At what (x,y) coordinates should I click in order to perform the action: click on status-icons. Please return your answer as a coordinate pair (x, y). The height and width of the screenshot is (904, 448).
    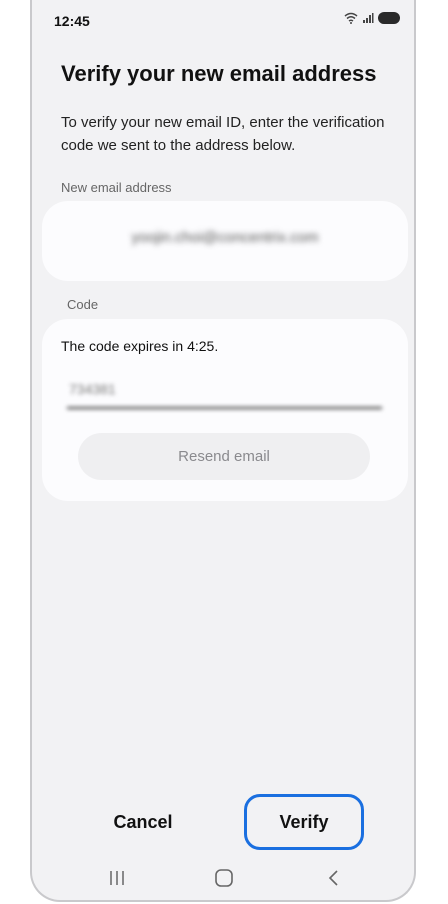
    Looking at the image, I should click on (372, 18).